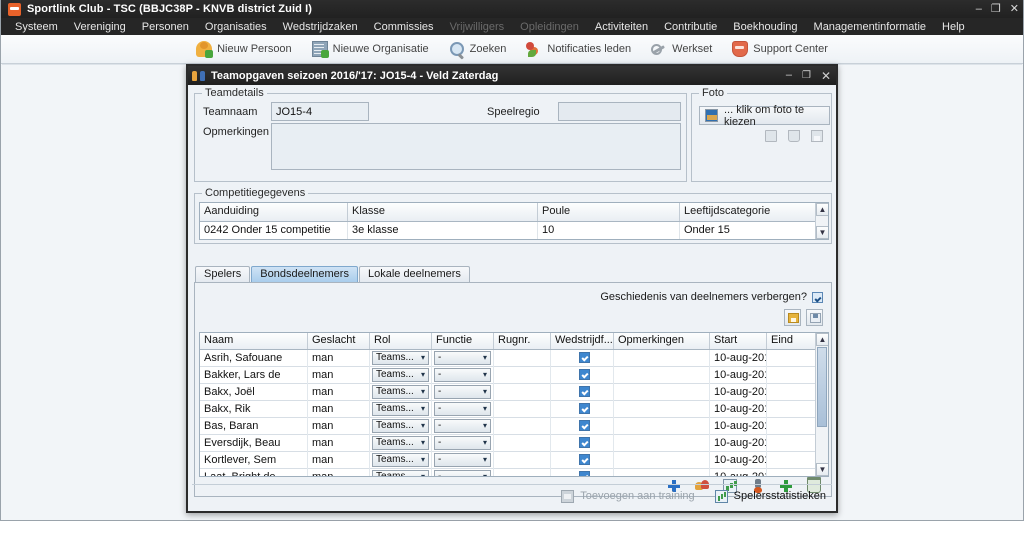  I want to click on tab-lokale-deelnemers: Lokale deelnemers, so click(414, 274).